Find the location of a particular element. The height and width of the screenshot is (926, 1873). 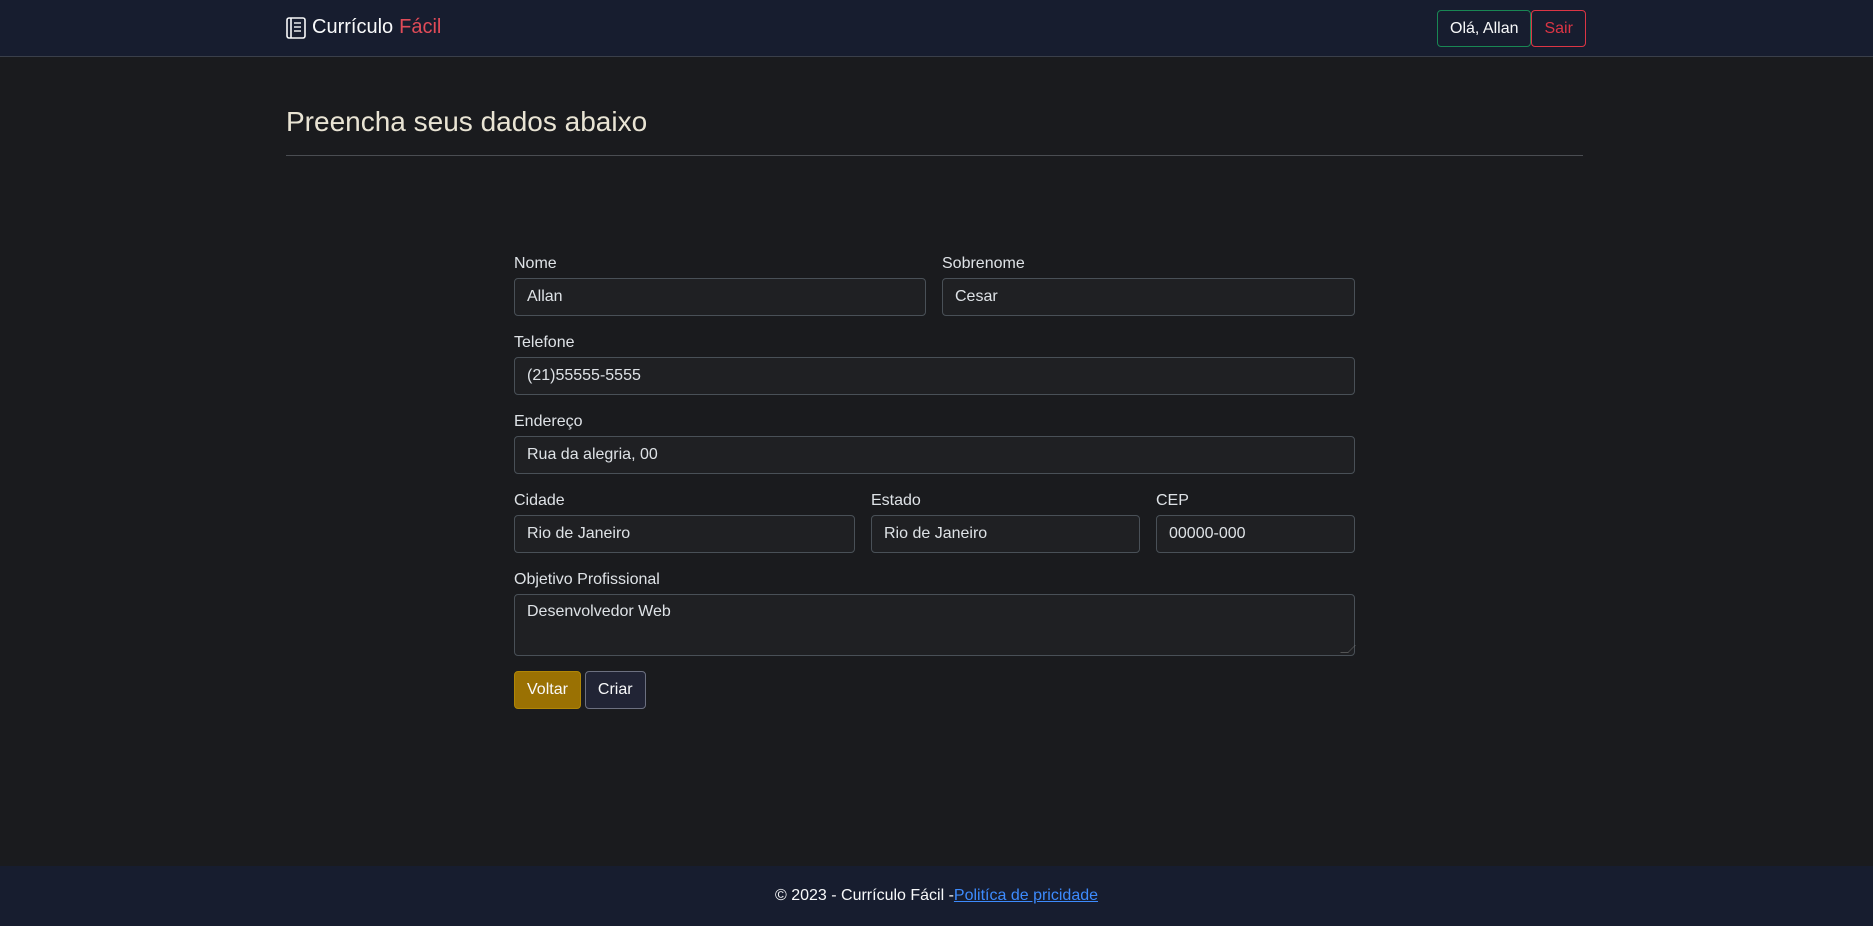

estado-label: Estado is located at coordinates (896, 500).